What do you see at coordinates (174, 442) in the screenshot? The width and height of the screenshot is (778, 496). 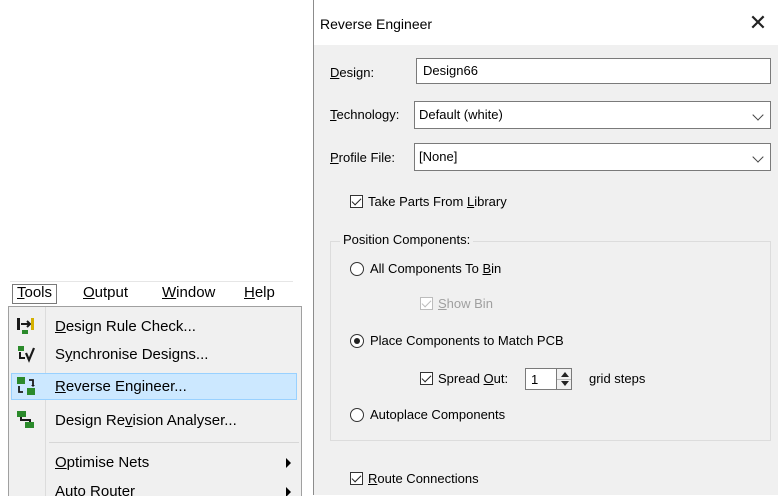 I see `menu-separator` at bounding box center [174, 442].